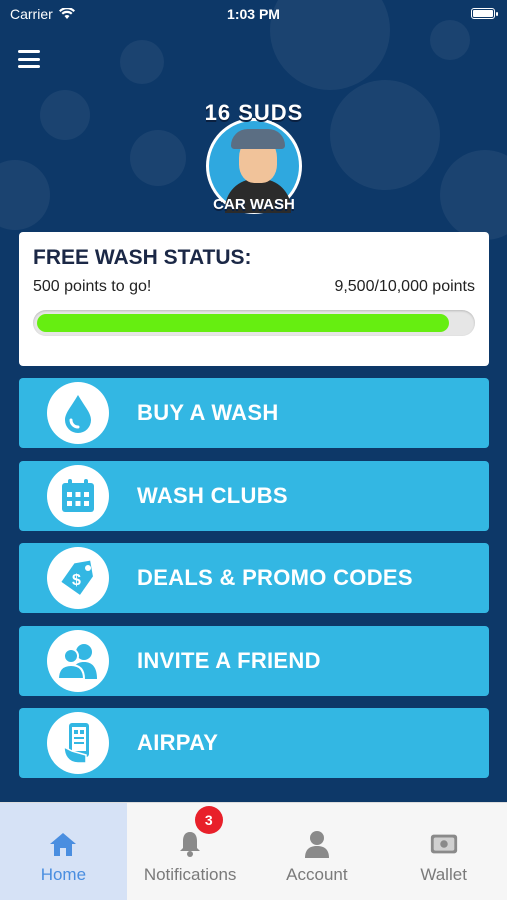 Image resolution: width=507 pixels, height=900 pixels. What do you see at coordinates (29, 59) in the screenshot?
I see `hamburger-menu-icon` at bounding box center [29, 59].